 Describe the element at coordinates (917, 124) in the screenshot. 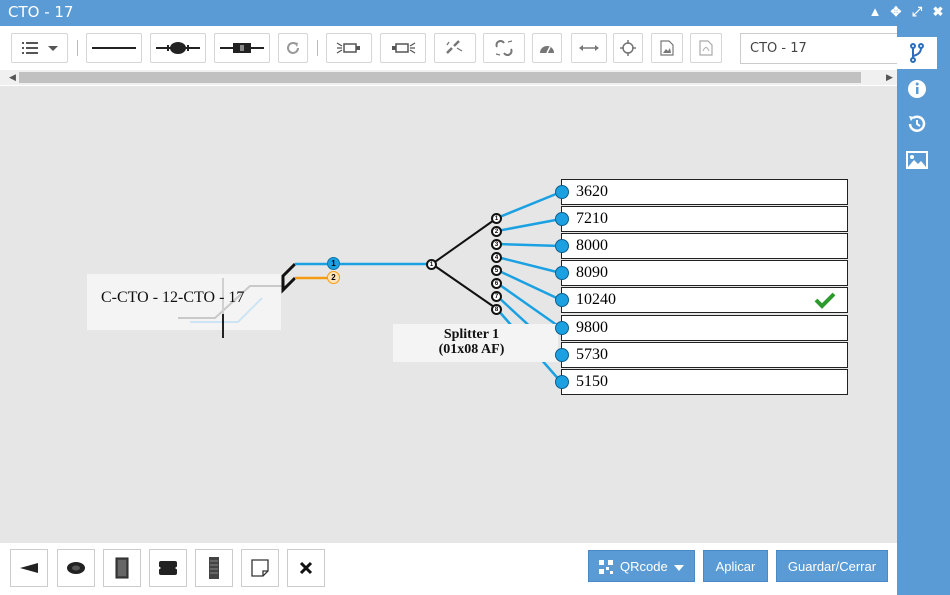

I see `history-icon` at that location.